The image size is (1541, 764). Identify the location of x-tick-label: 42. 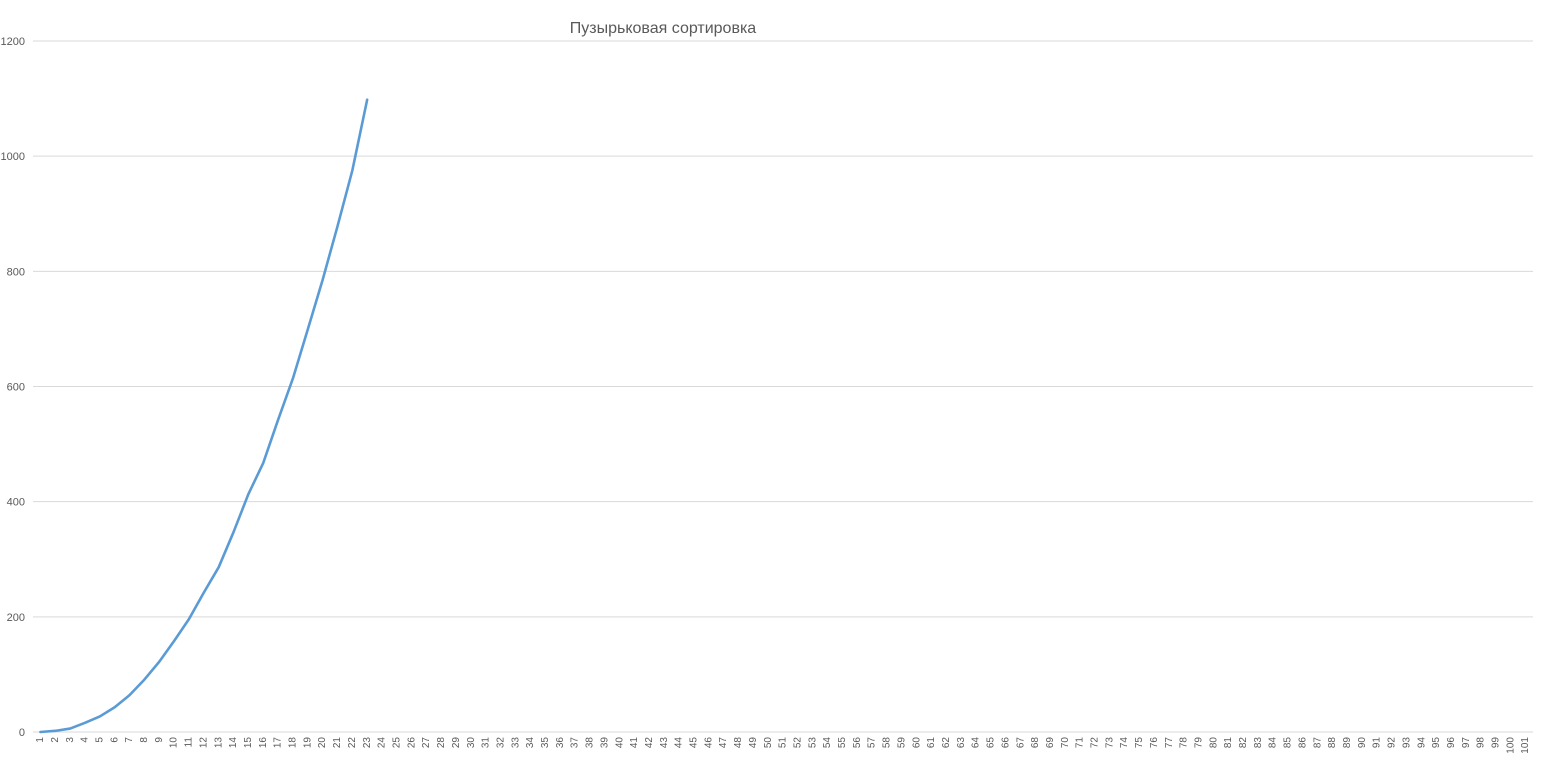
(649, 743).